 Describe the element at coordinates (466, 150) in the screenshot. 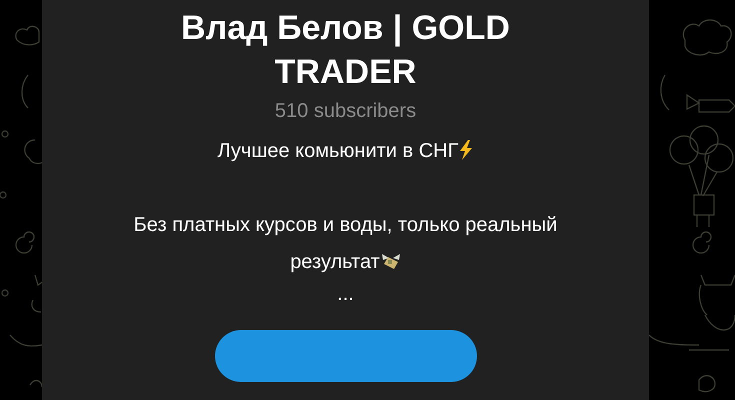

I see `lightning-icon` at that location.